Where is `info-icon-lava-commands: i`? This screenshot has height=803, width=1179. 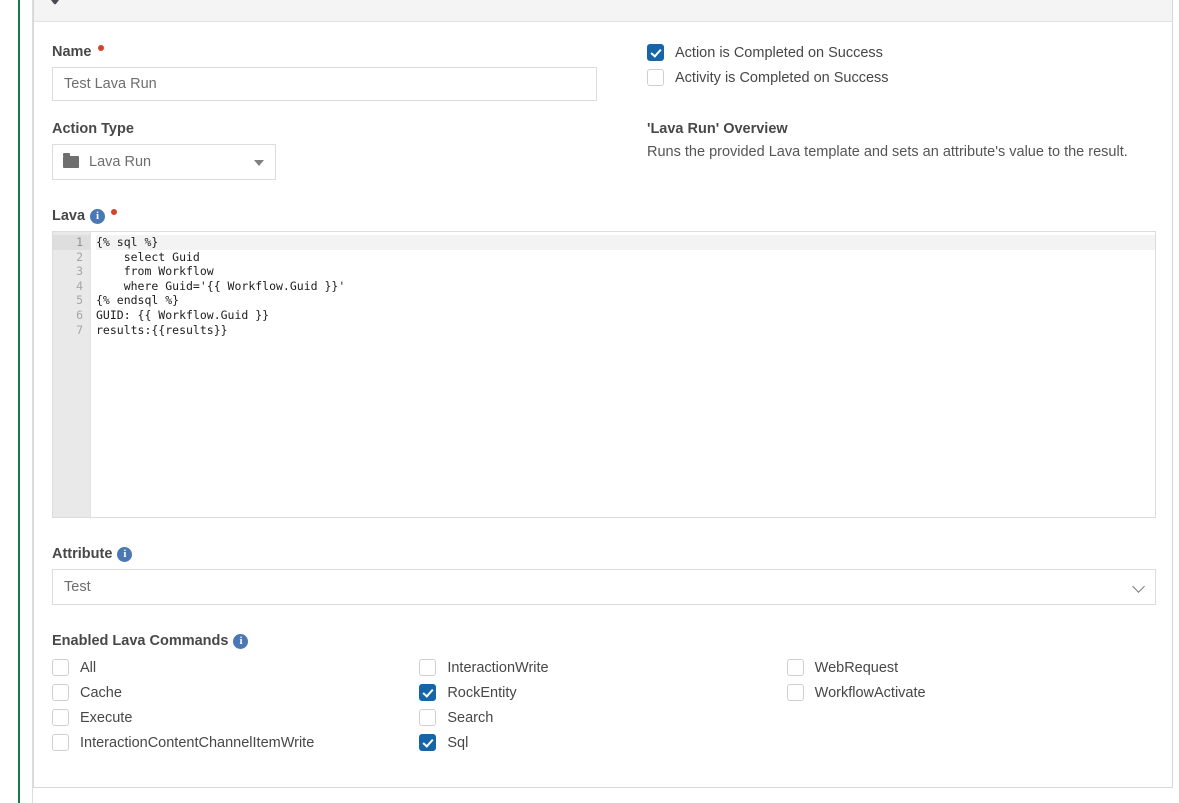
info-icon-lava-commands: i is located at coordinates (241, 641).